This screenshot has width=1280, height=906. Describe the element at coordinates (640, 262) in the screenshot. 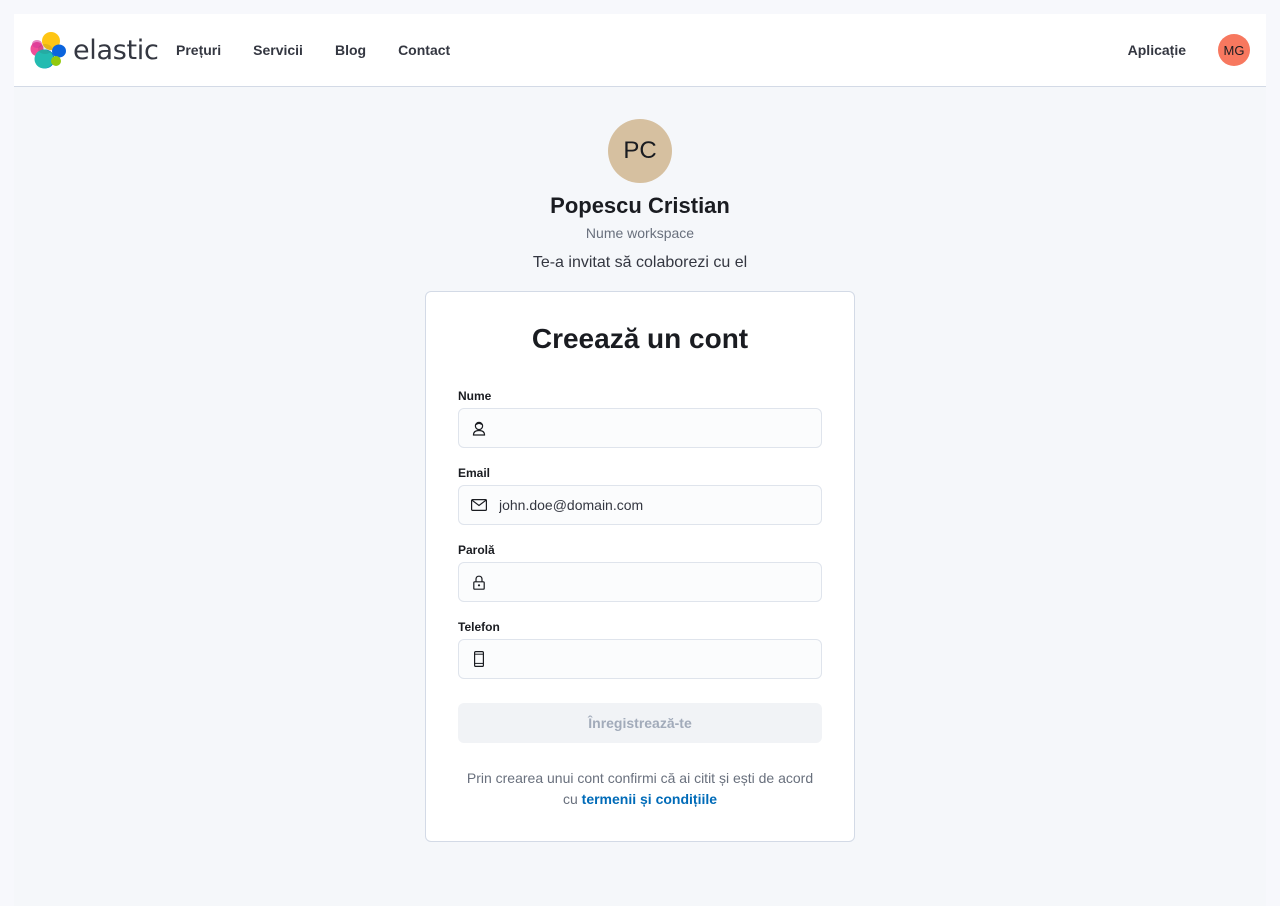

I see `invite-message: Te-a invitat să colaborezi cu el` at that location.